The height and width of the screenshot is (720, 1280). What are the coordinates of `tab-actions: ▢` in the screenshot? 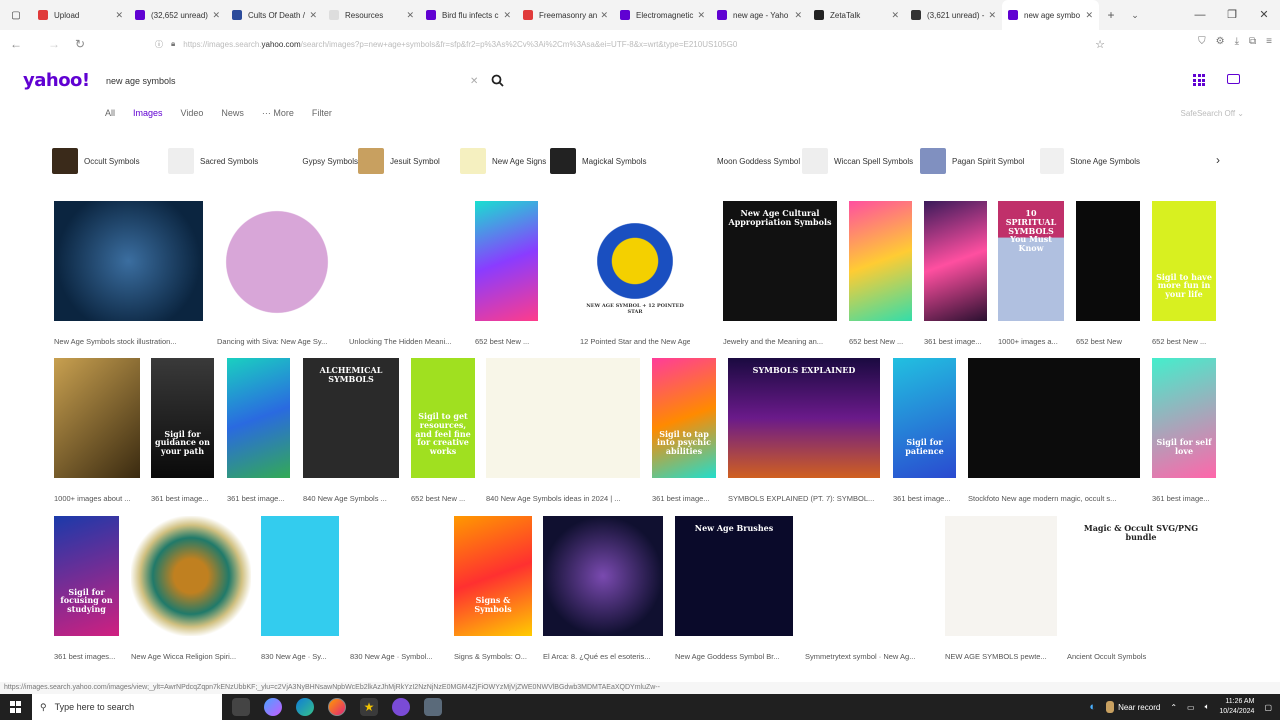 It's located at (16, 15).